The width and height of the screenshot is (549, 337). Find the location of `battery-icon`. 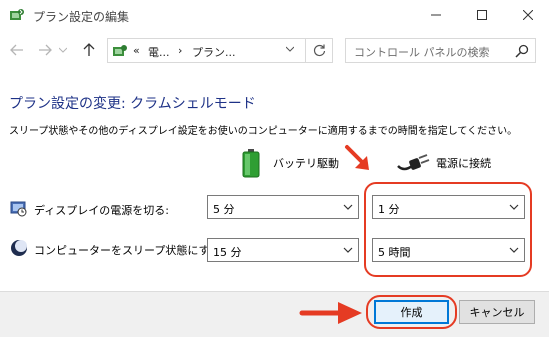

battery-icon is located at coordinates (251, 163).